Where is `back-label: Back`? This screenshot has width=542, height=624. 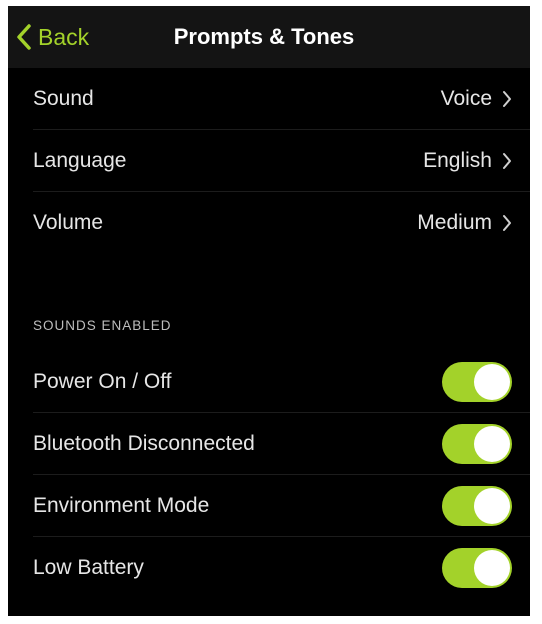 back-label: Back is located at coordinates (64, 36).